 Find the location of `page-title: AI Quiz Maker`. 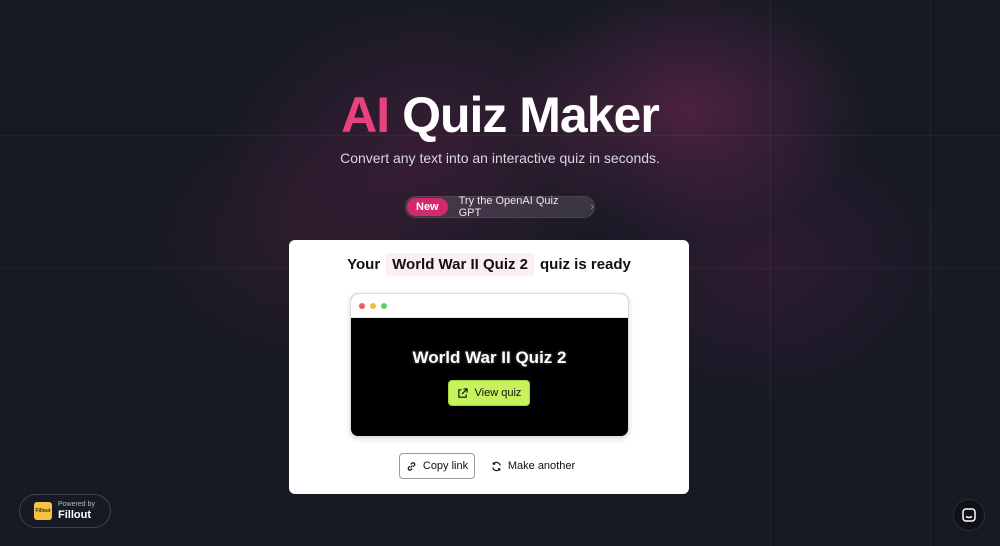

page-title: AI Quiz Maker is located at coordinates (500, 115).